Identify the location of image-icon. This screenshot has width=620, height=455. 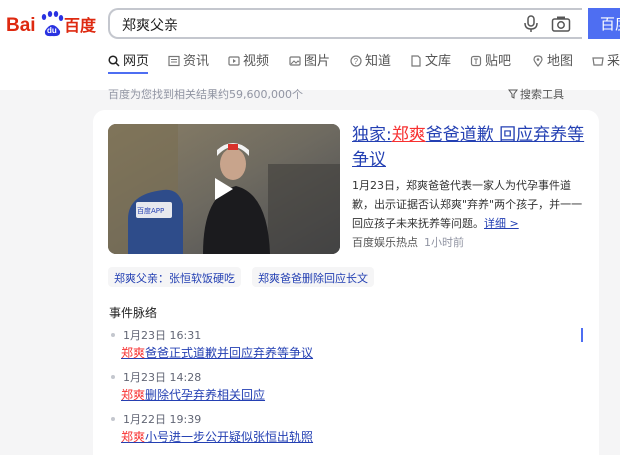
(295, 61).